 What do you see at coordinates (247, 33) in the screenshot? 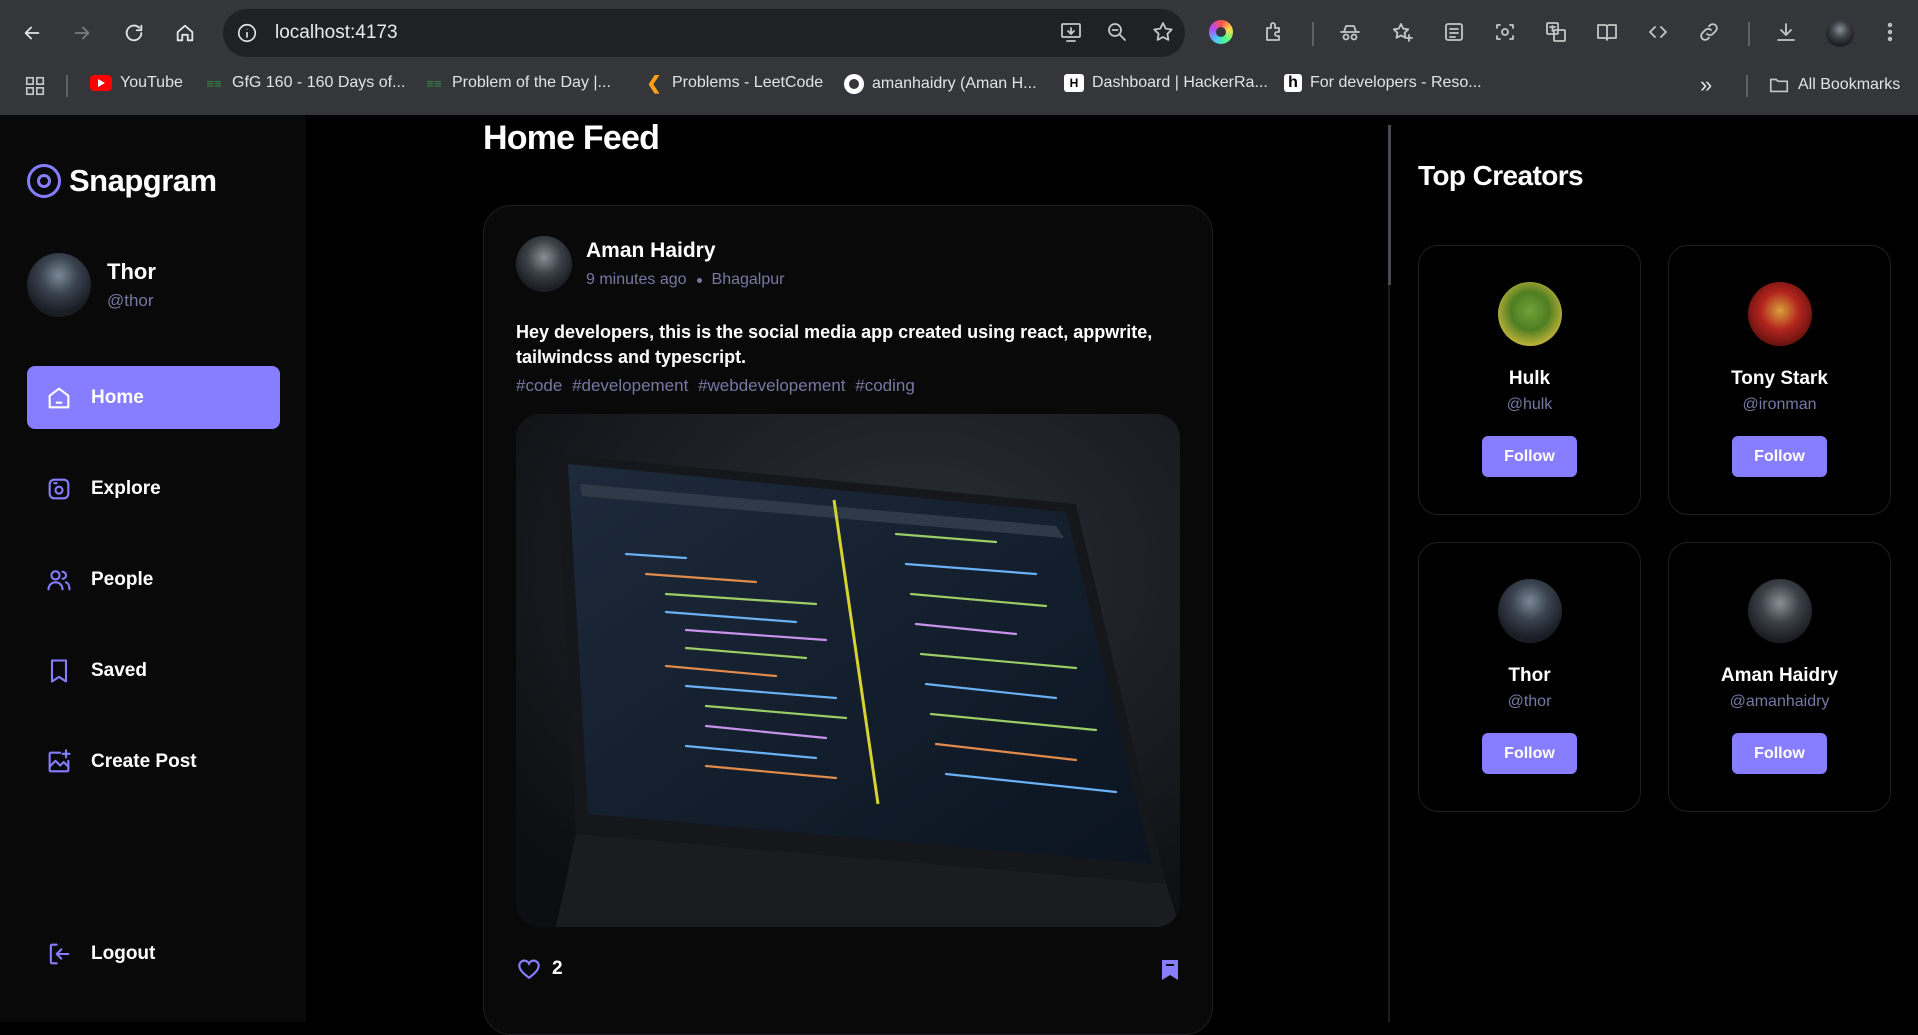
I see `site-info-icon` at bounding box center [247, 33].